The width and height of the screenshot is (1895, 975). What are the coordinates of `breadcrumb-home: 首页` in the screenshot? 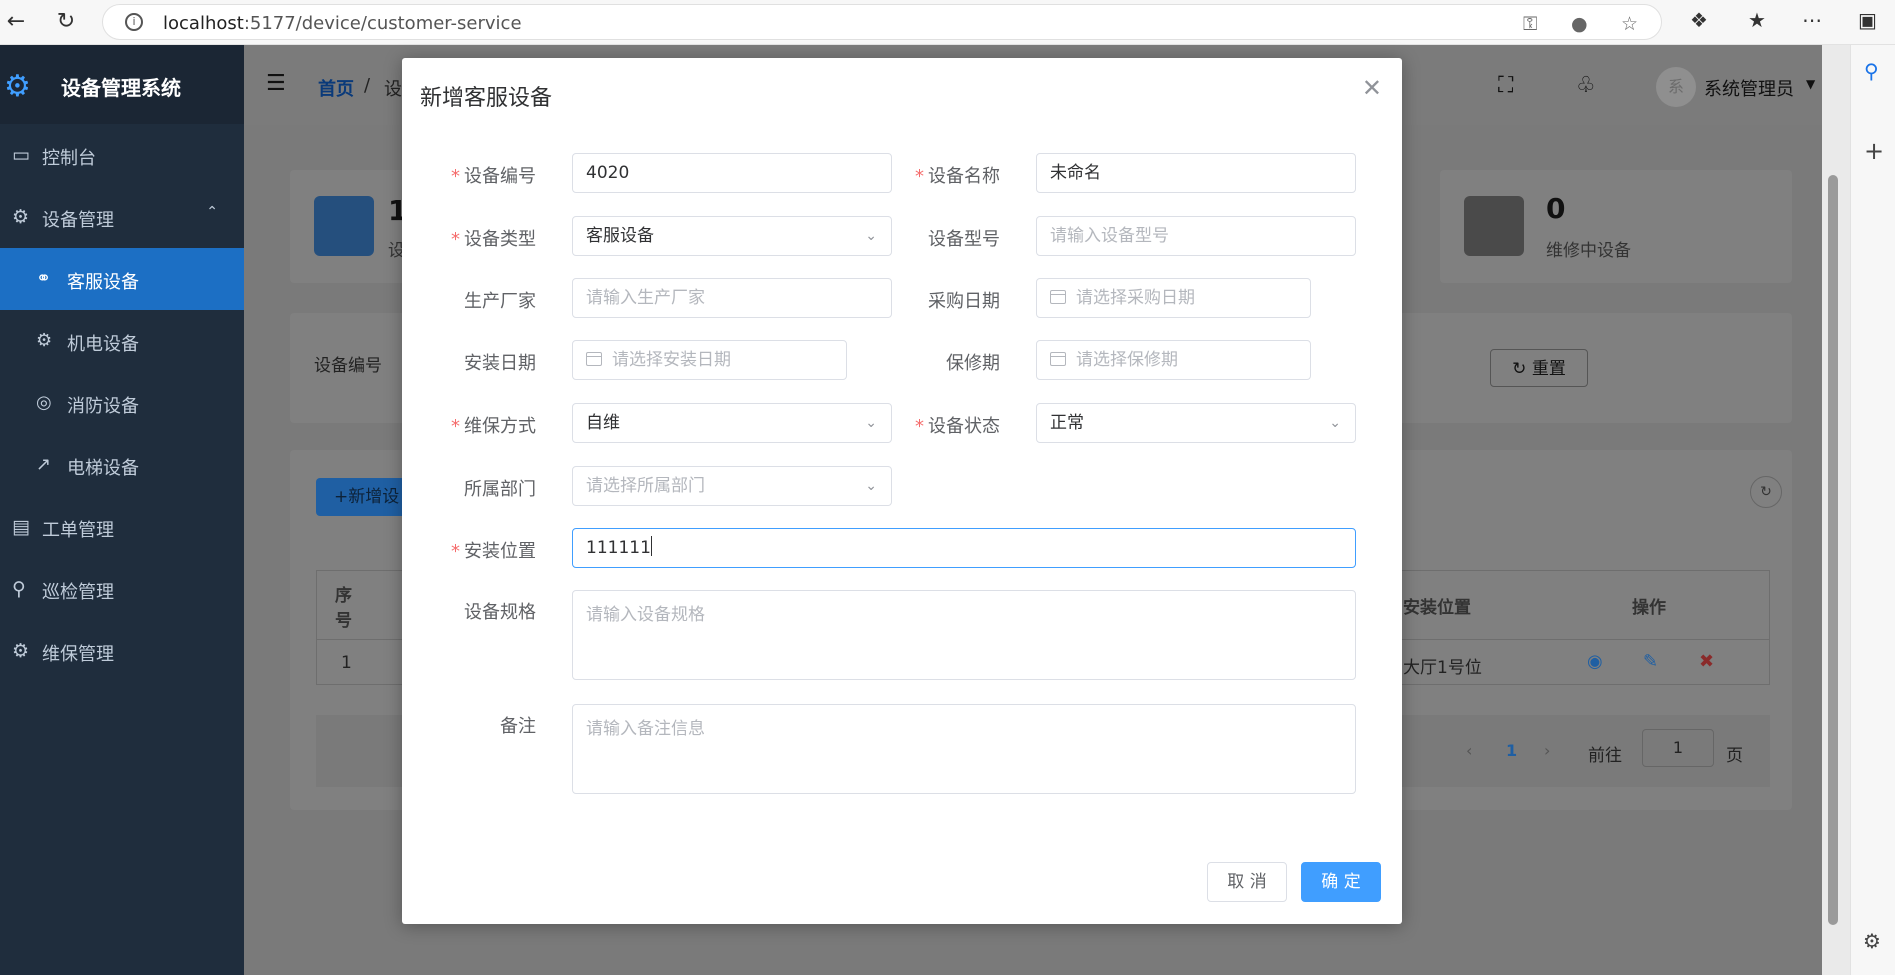 It's located at (336, 88).